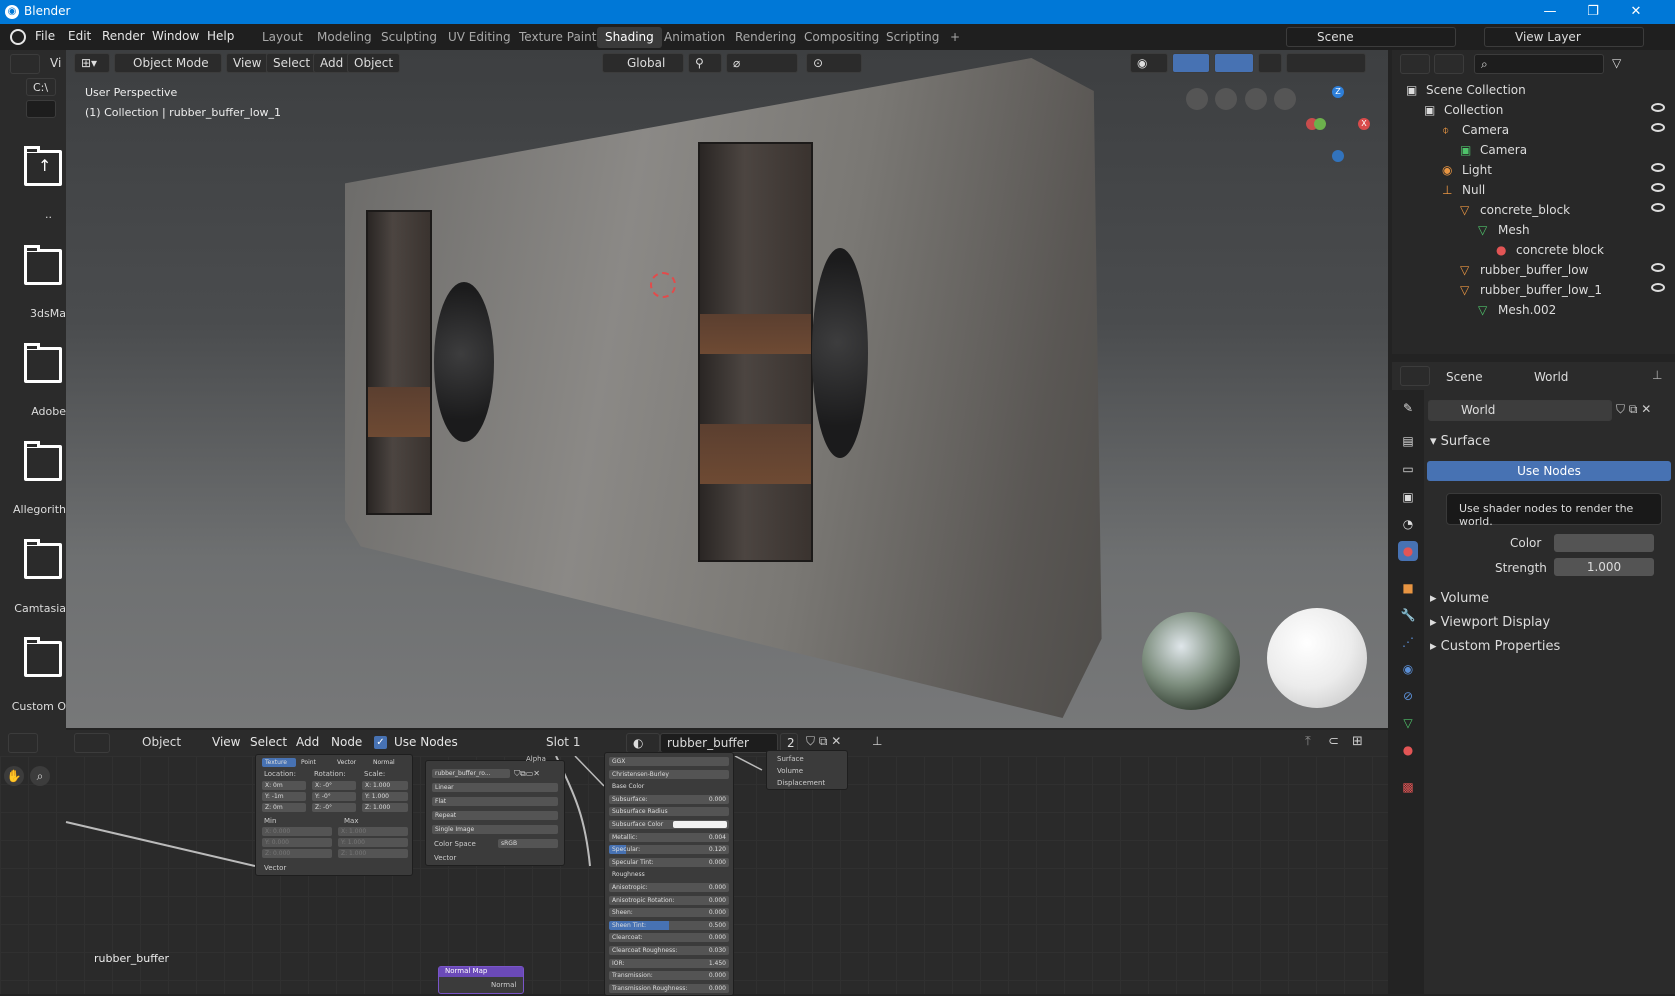 This screenshot has height=996, width=1675. I want to click on volume-panel-header: ▸ Volume, so click(1459, 598).